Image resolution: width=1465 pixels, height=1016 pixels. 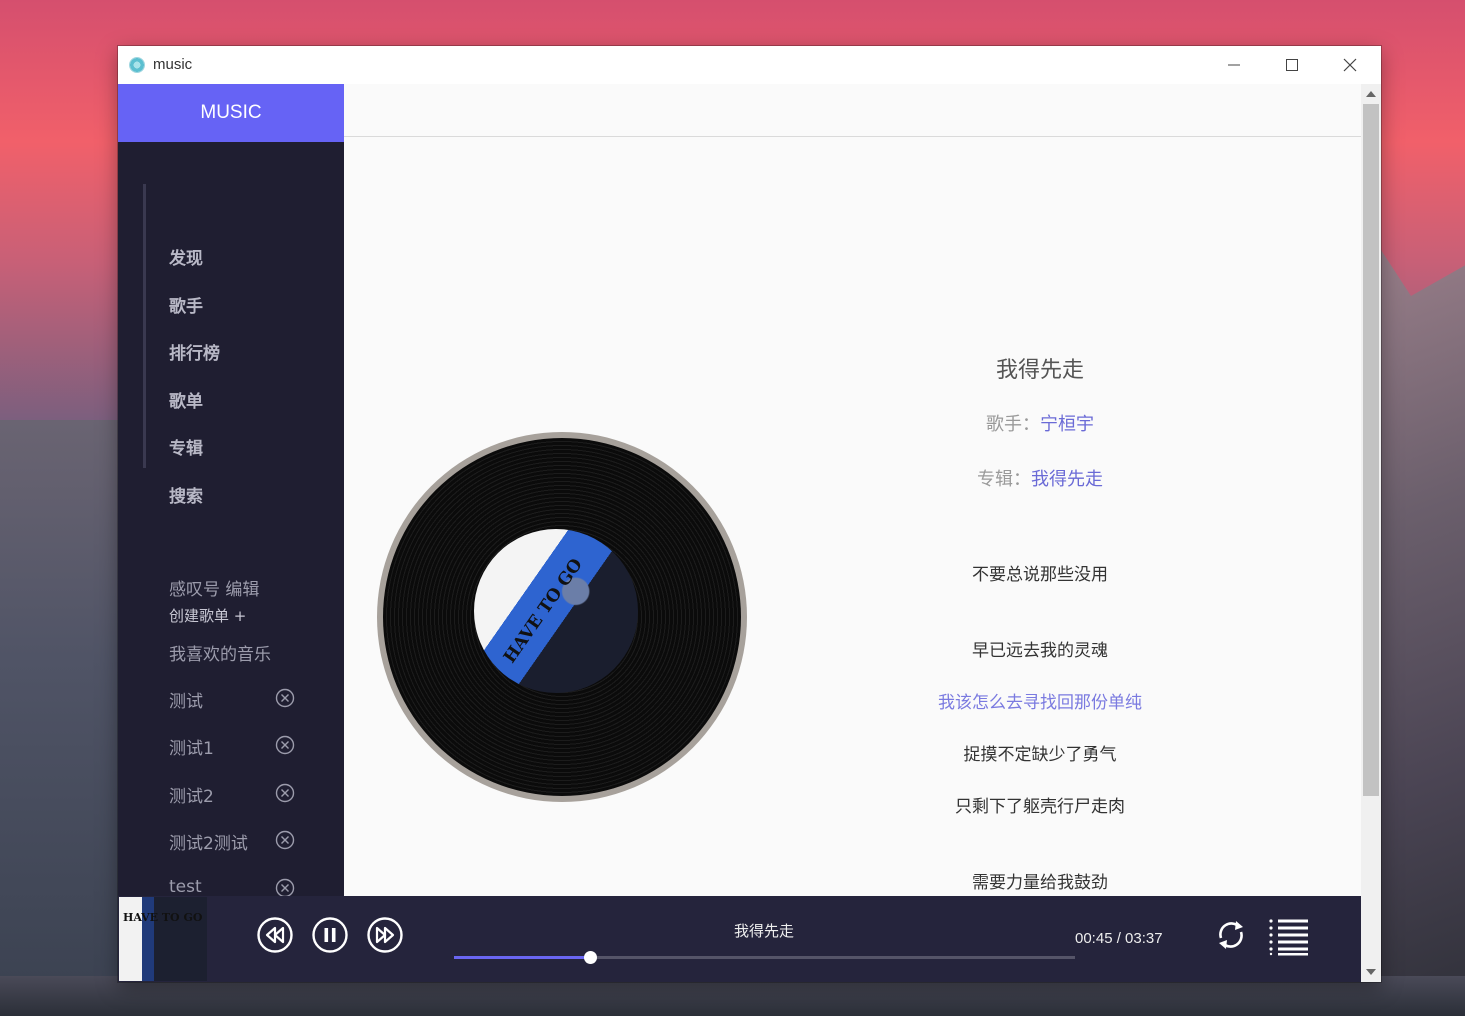 What do you see at coordinates (208, 844) in the screenshot?
I see `playlist-name: 测试2测试` at bounding box center [208, 844].